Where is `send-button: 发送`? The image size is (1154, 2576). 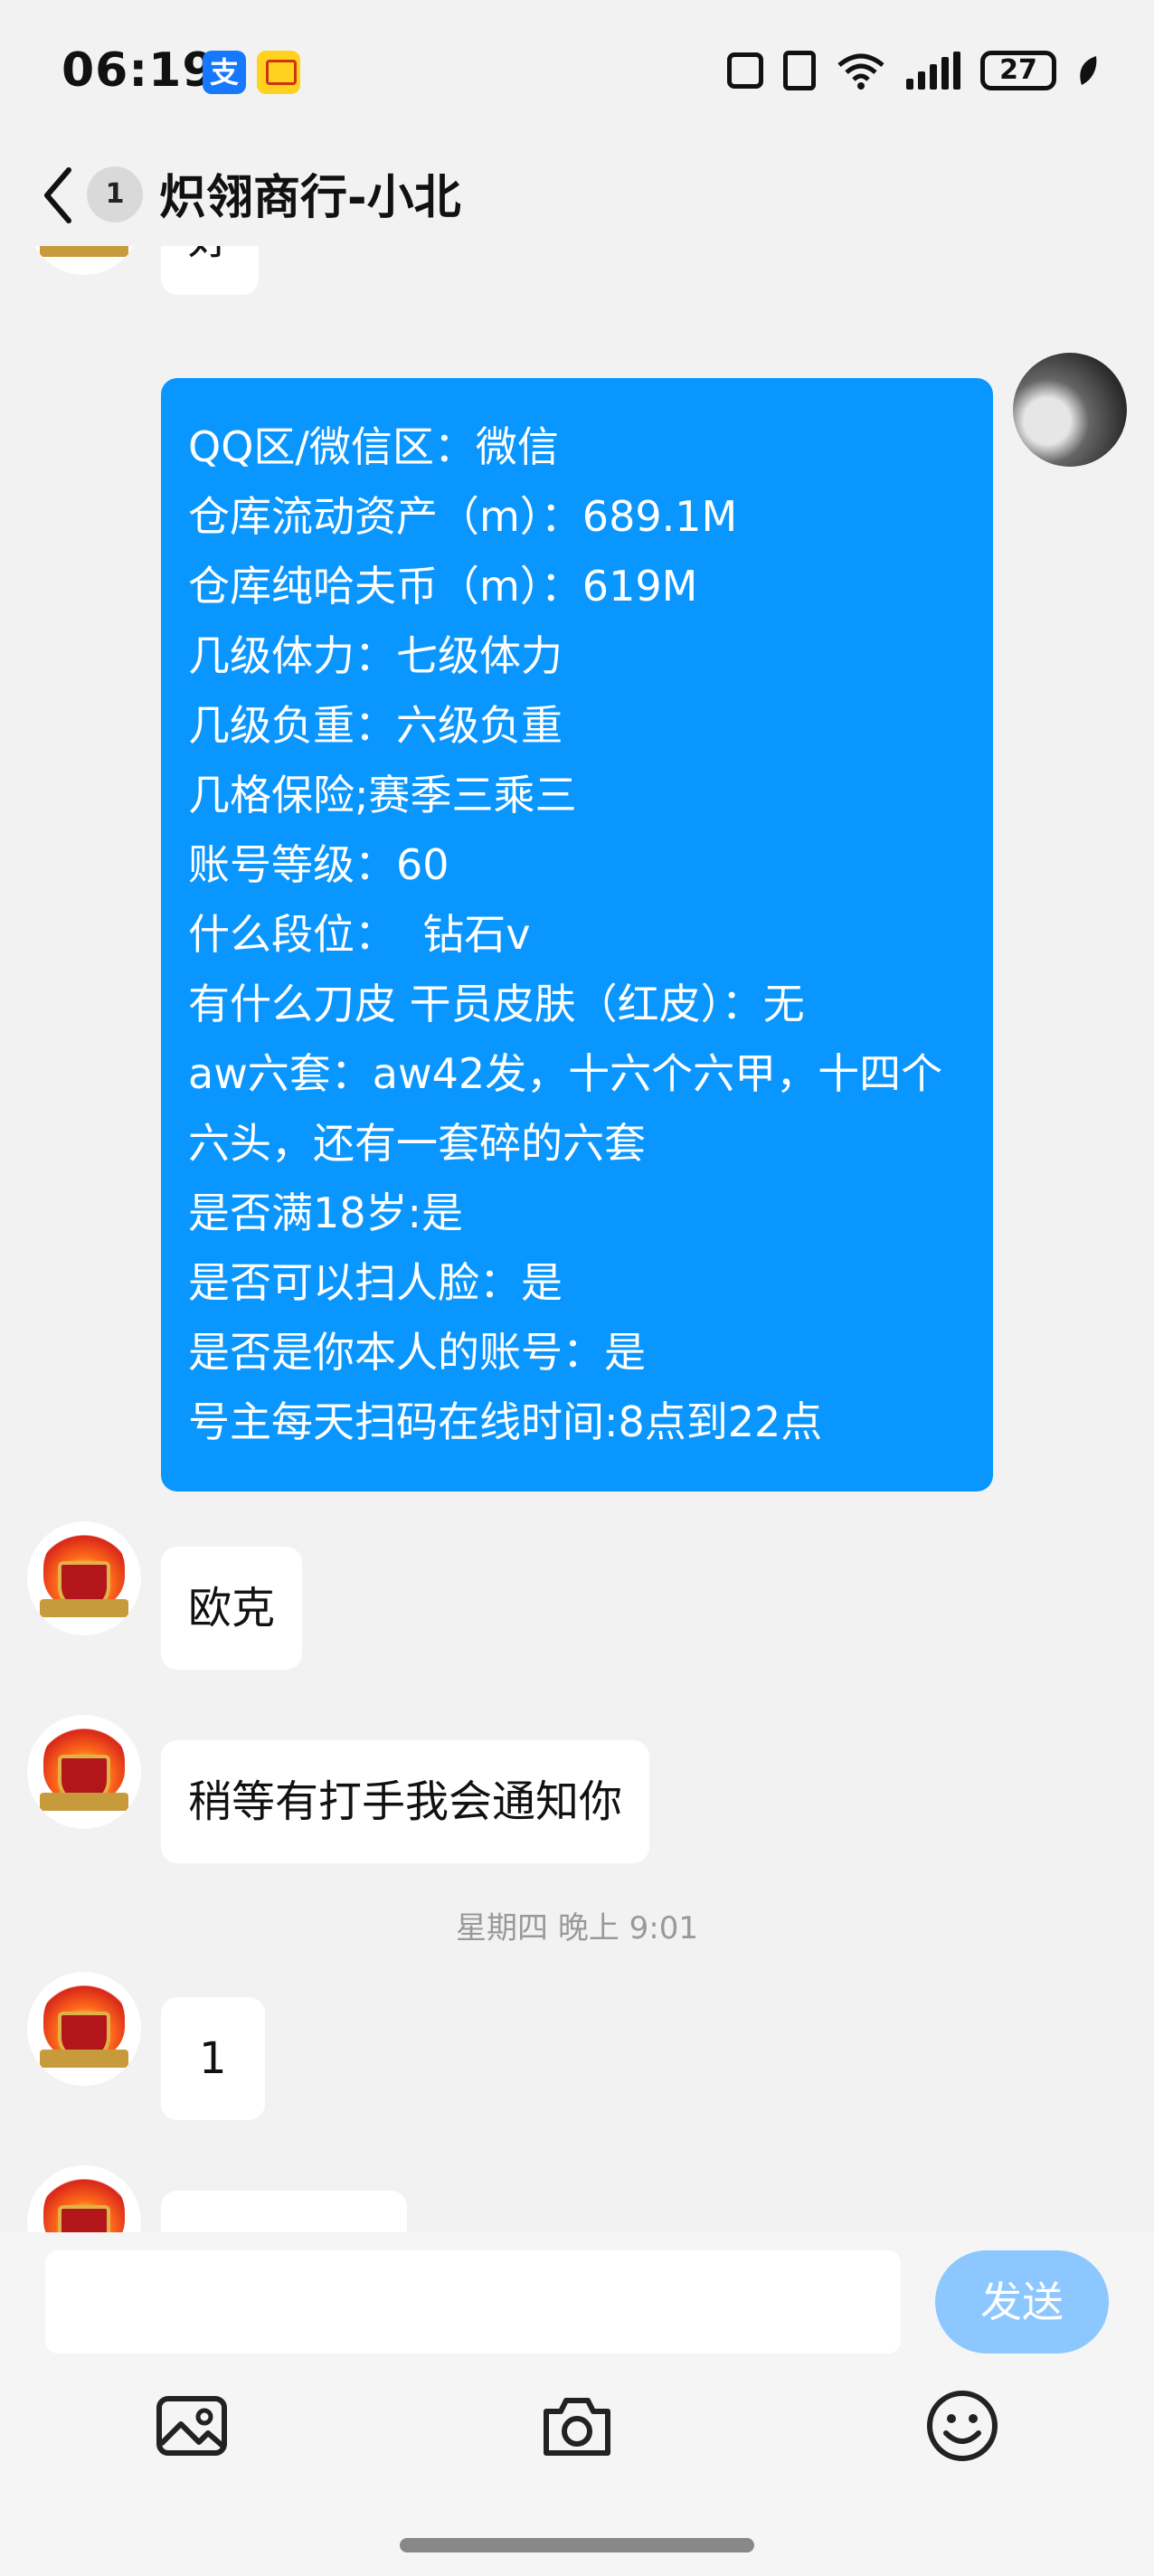
send-button: 发送 is located at coordinates (1022, 2301).